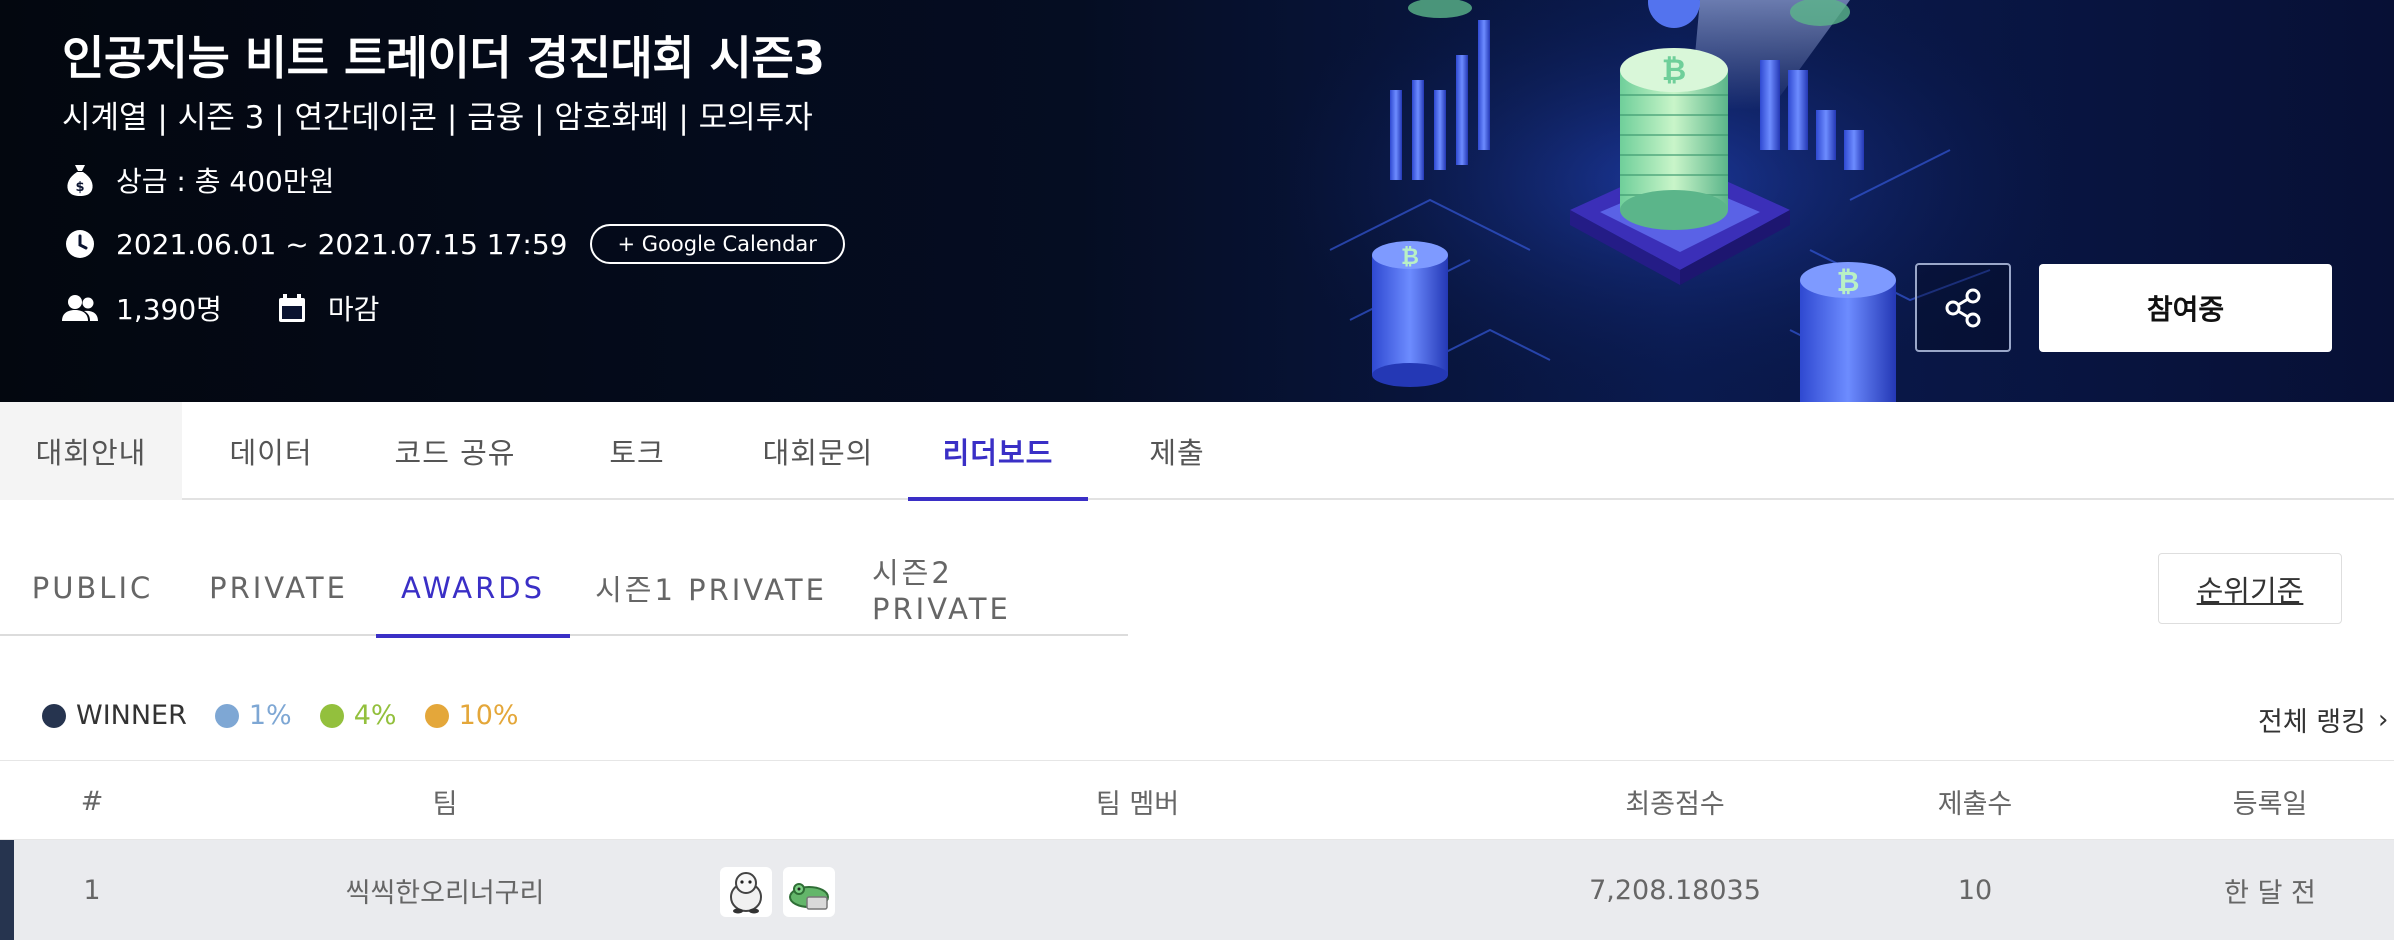 The image size is (2394, 940). Describe the element at coordinates (2270, 804) in the screenshot. I see `column-registered: 등록일` at that location.